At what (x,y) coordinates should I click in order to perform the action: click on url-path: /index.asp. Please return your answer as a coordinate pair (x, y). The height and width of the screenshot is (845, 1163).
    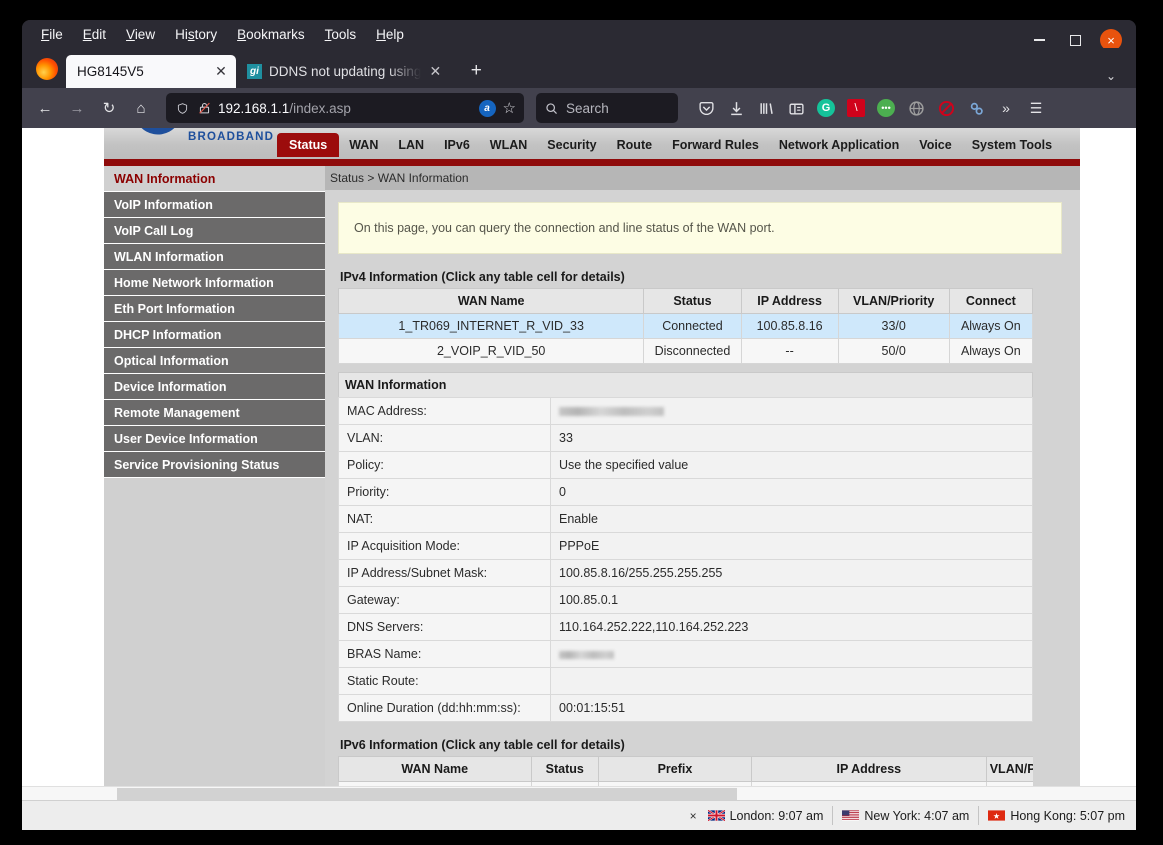
    Looking at the image, I should click on (320, 108).